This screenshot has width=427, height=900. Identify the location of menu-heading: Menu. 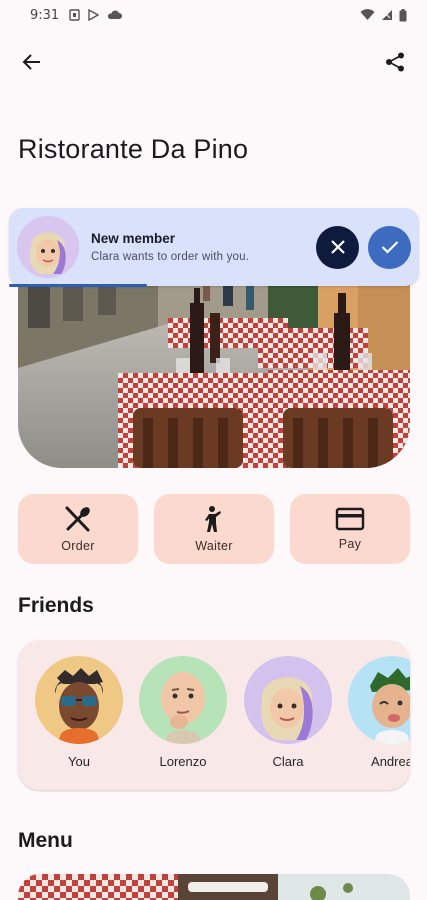
(45, 840).